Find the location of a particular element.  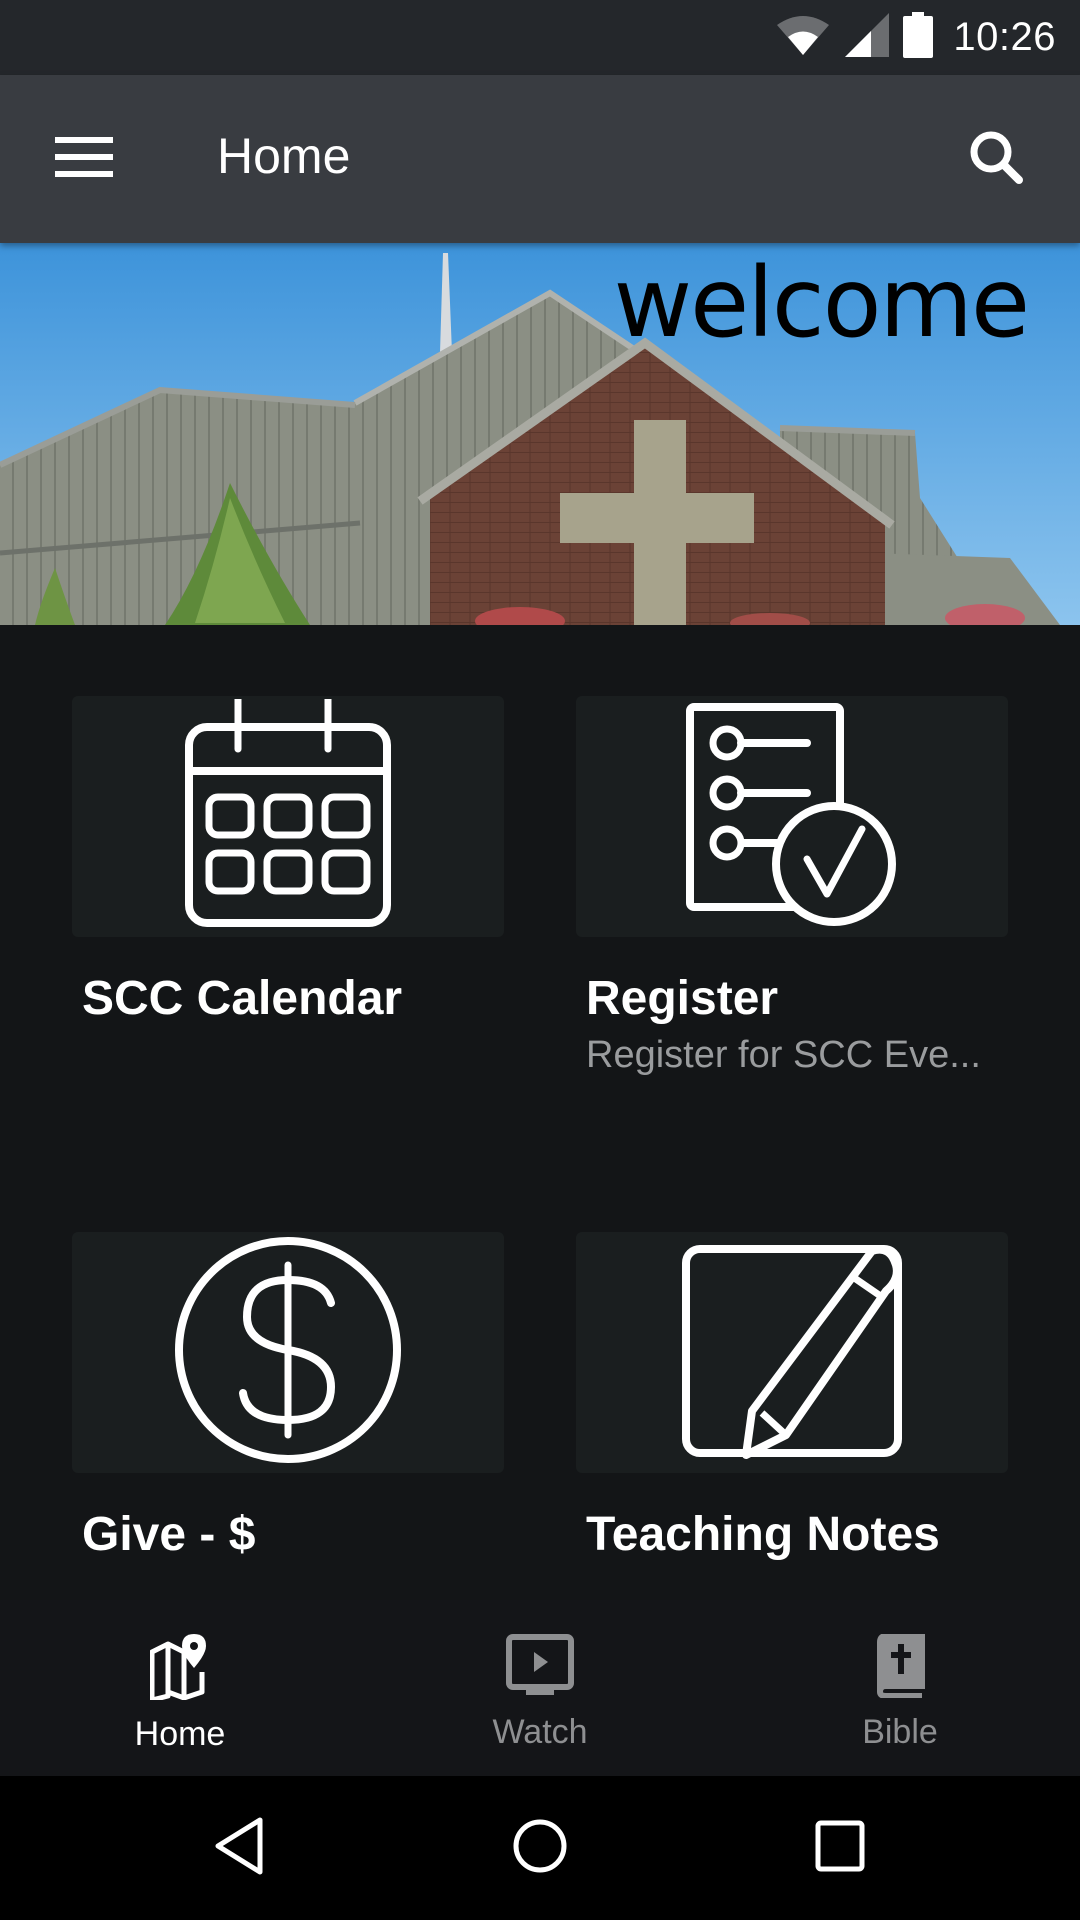

search-button is located at coordinates (996, 159).